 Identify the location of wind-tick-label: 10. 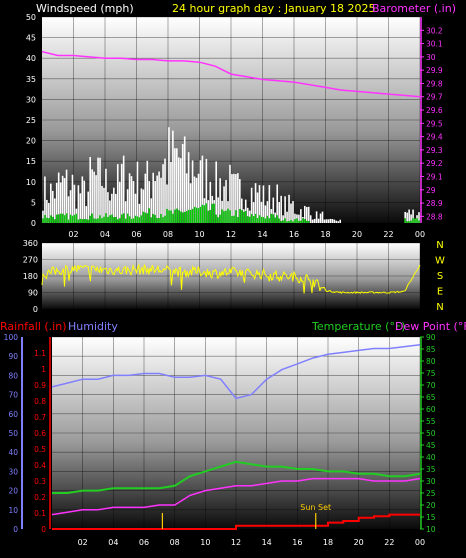
(31, 182).